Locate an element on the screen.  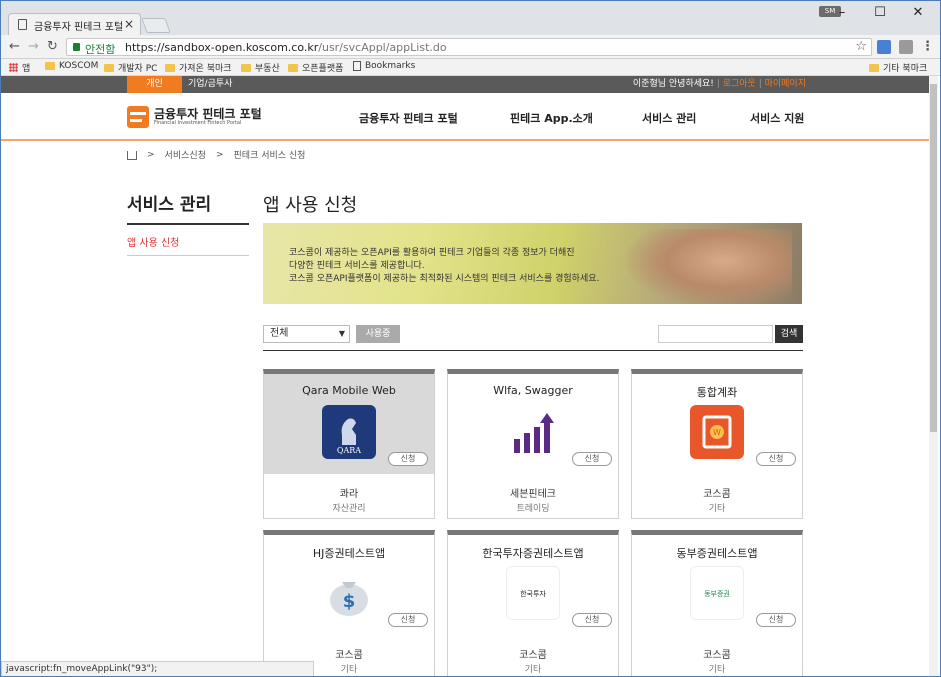
category-select: 전체 ▼ is located at coordinates (306, 334).